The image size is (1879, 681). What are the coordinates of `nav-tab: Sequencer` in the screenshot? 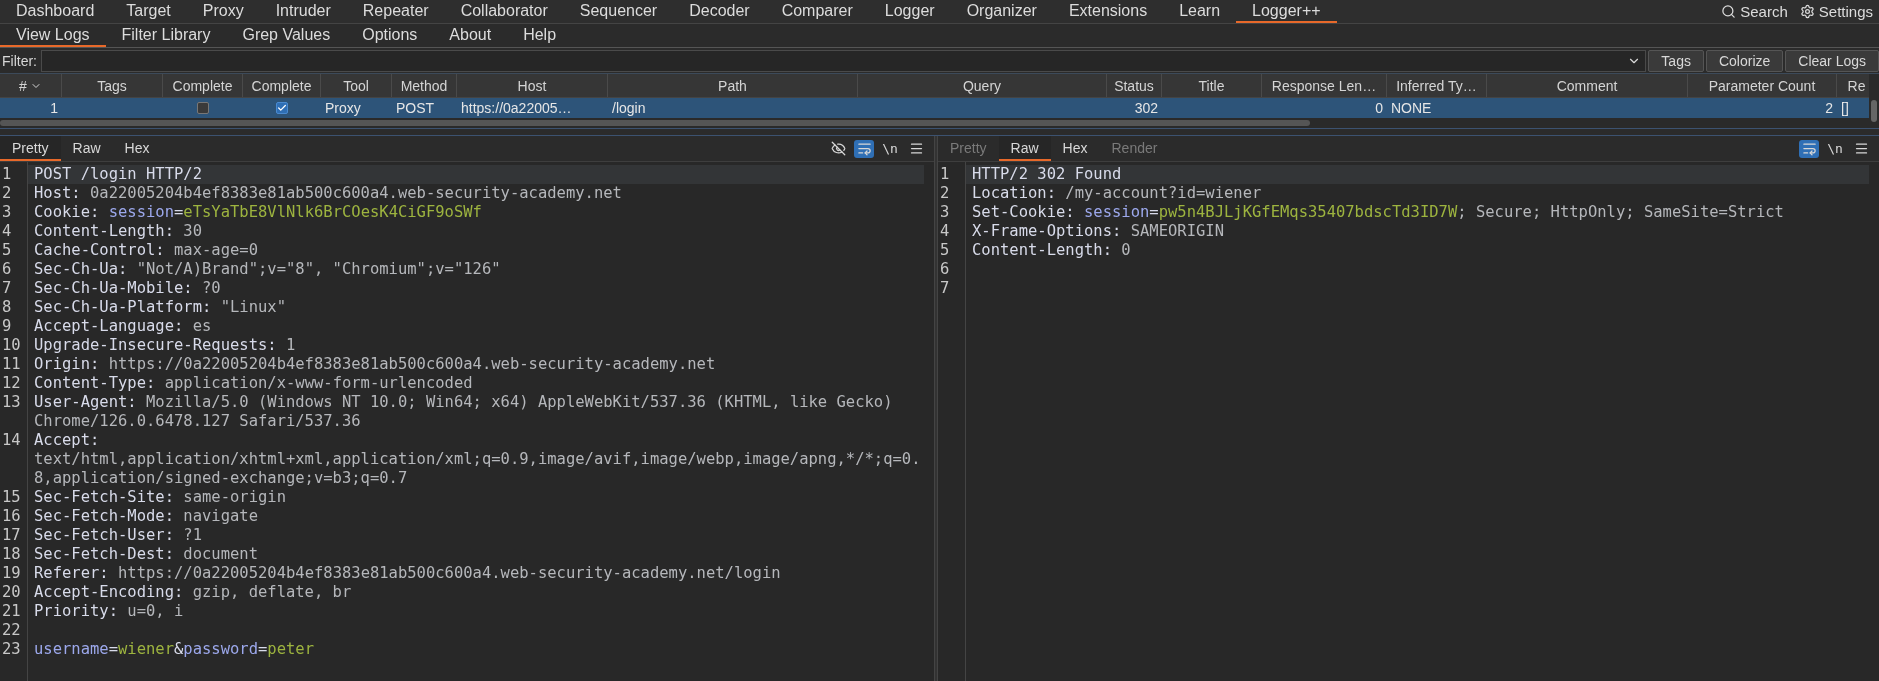 It's located at (618, 11).